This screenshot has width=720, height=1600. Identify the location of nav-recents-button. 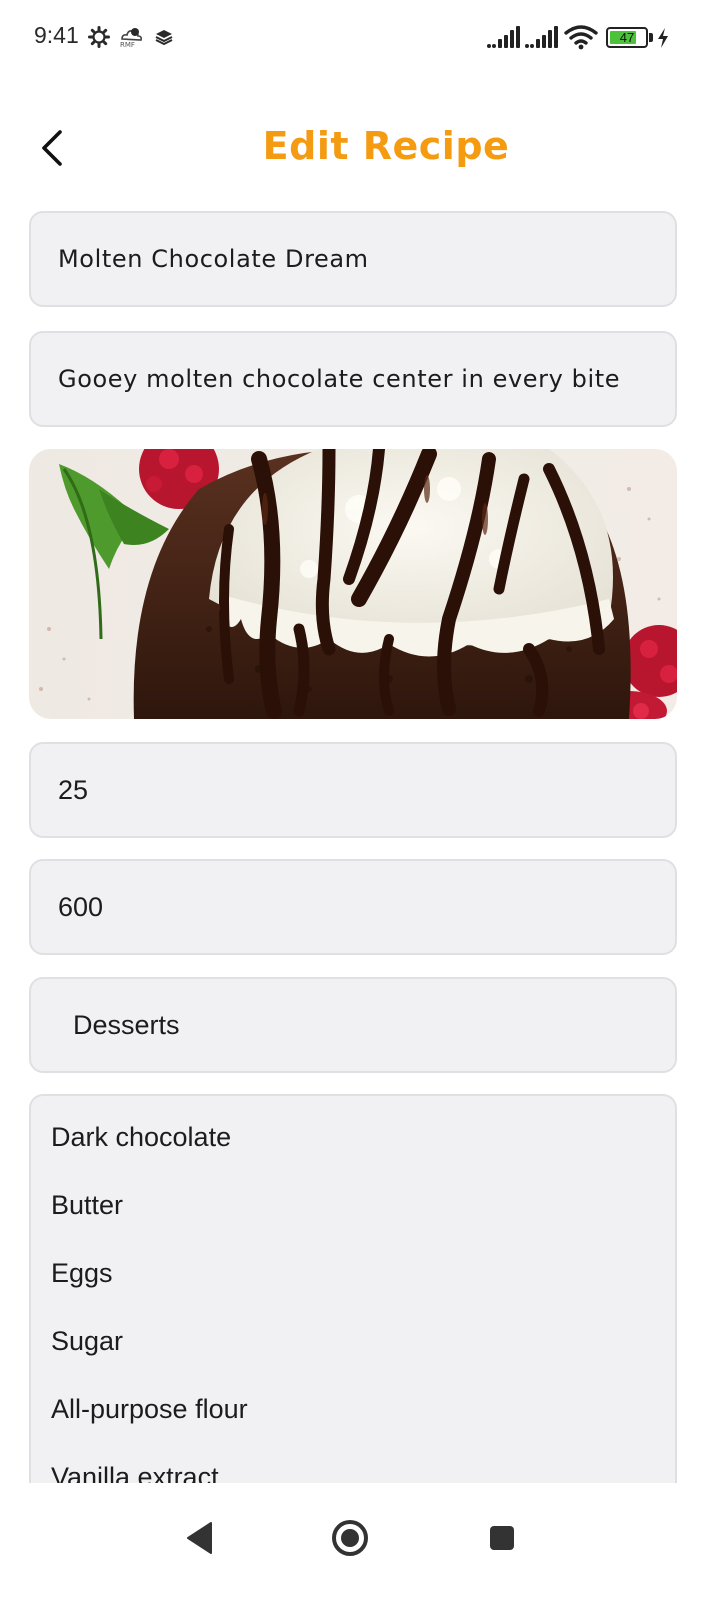
(502, 1538).